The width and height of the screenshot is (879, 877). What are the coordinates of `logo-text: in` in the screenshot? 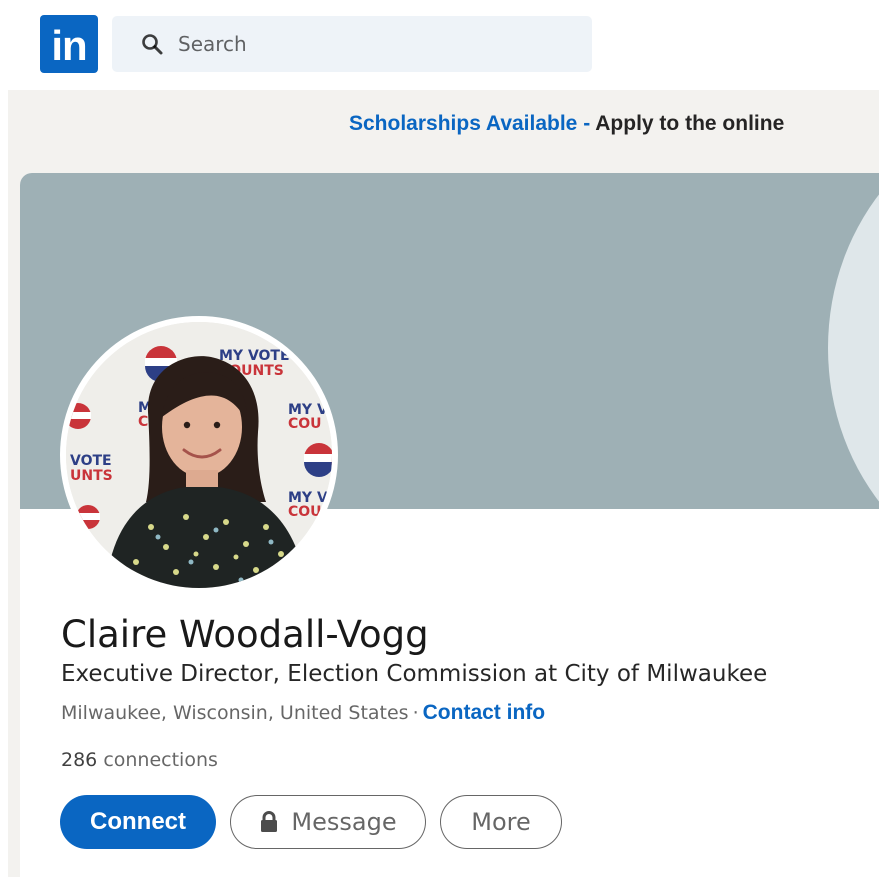 It's located at (69, 45).